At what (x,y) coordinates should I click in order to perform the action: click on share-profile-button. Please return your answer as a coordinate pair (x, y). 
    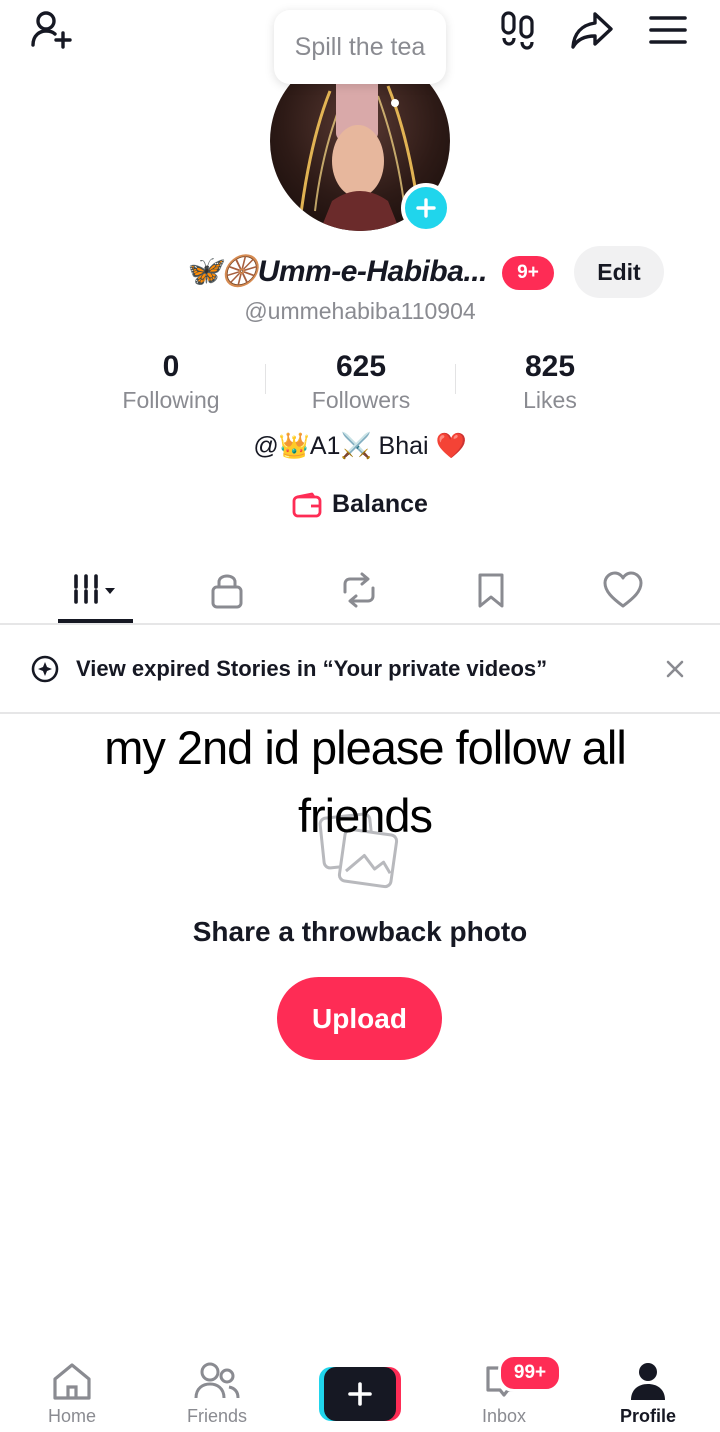
    Looking at the image, I should click on (592, 30).